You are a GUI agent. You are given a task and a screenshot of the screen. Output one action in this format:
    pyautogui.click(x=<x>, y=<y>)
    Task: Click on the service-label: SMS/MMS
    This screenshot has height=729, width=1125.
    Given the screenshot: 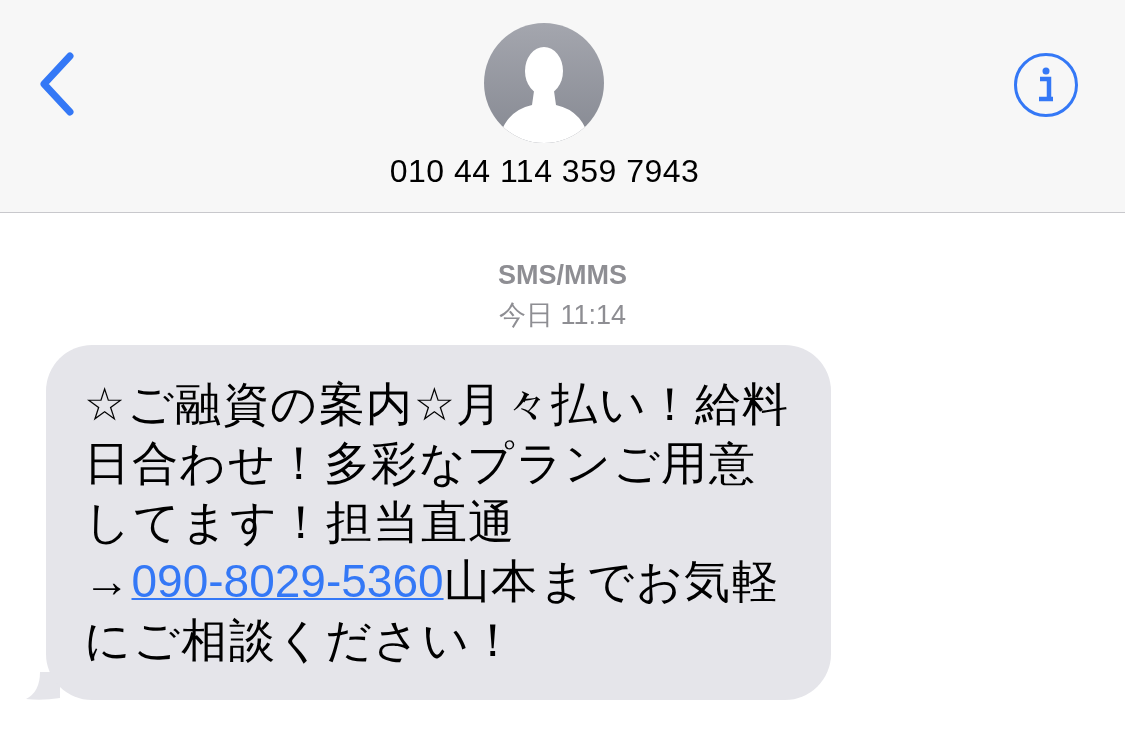 What is the action you would take?
    pyautogui.click(x=562, y=275)
    